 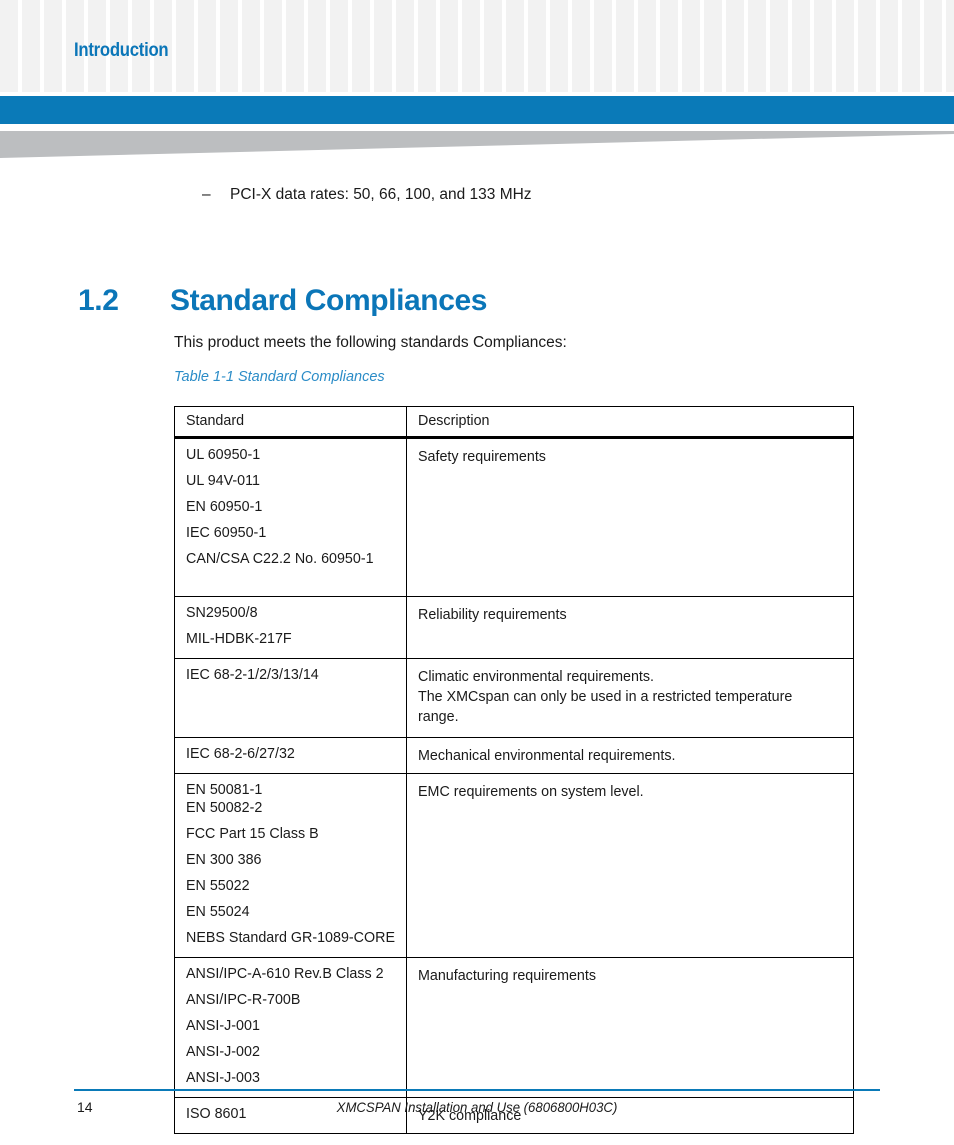 What do you see at coordinates (222, 613) in the screenshot?
I see `standard-list-item: SN29500/8` at bounding box center [222, 613].